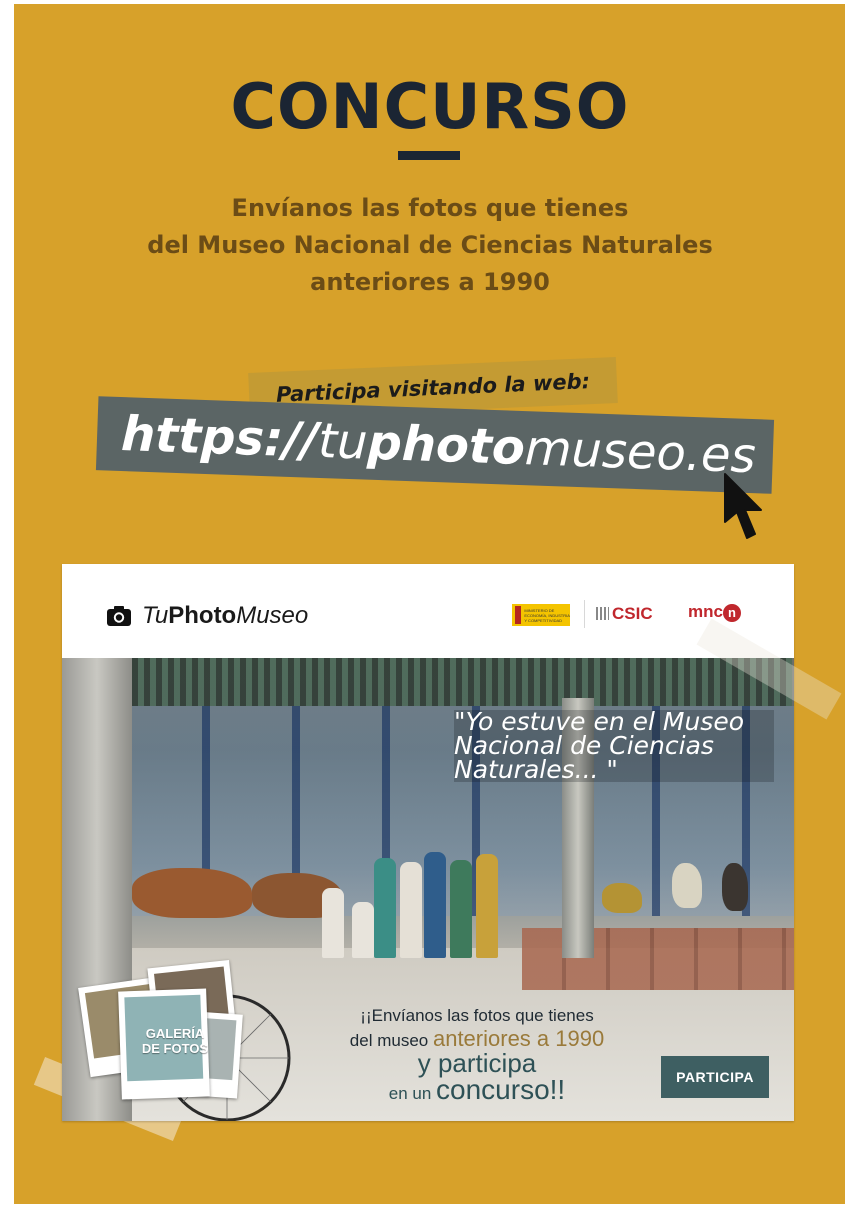  What do you see at coordinates (705, 611) in the screenshot?
I see `mncn-text: mnc` at bounding box center [705, 611].